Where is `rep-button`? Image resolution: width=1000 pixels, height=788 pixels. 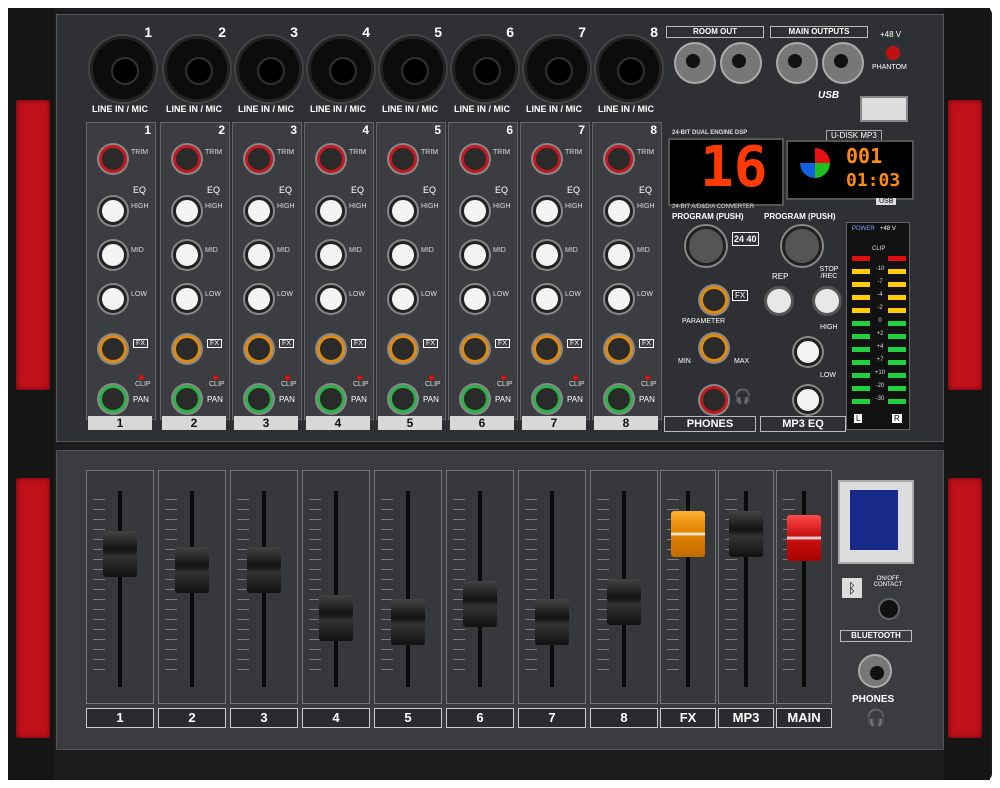 rep-button is located at coordinates (779, 301).